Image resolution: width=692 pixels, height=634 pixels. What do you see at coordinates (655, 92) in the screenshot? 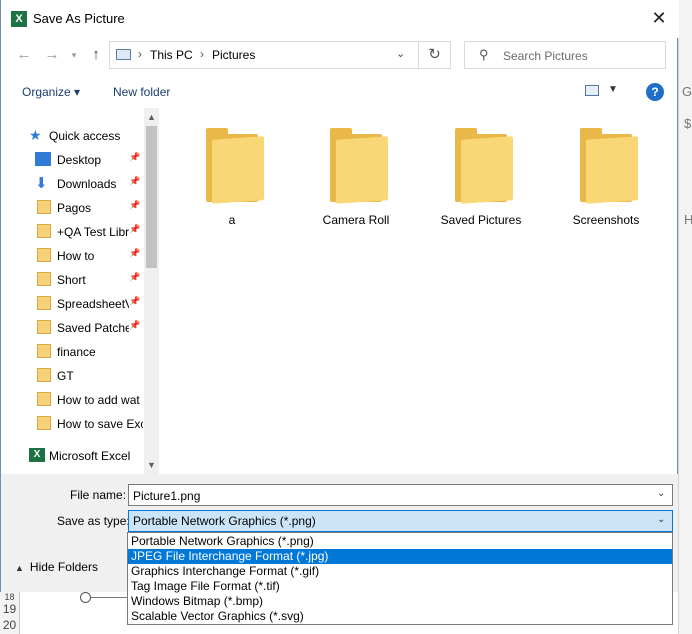
I see `help-icon: ?` at bounding box center [655, 92].